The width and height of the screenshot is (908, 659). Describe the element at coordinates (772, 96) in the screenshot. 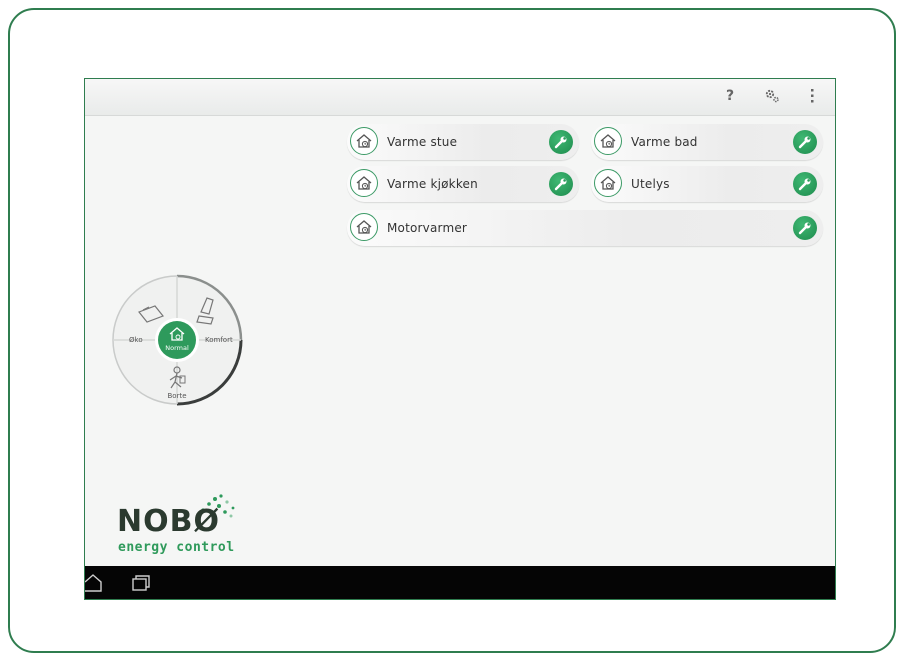

I see `gear-icon` at that location.